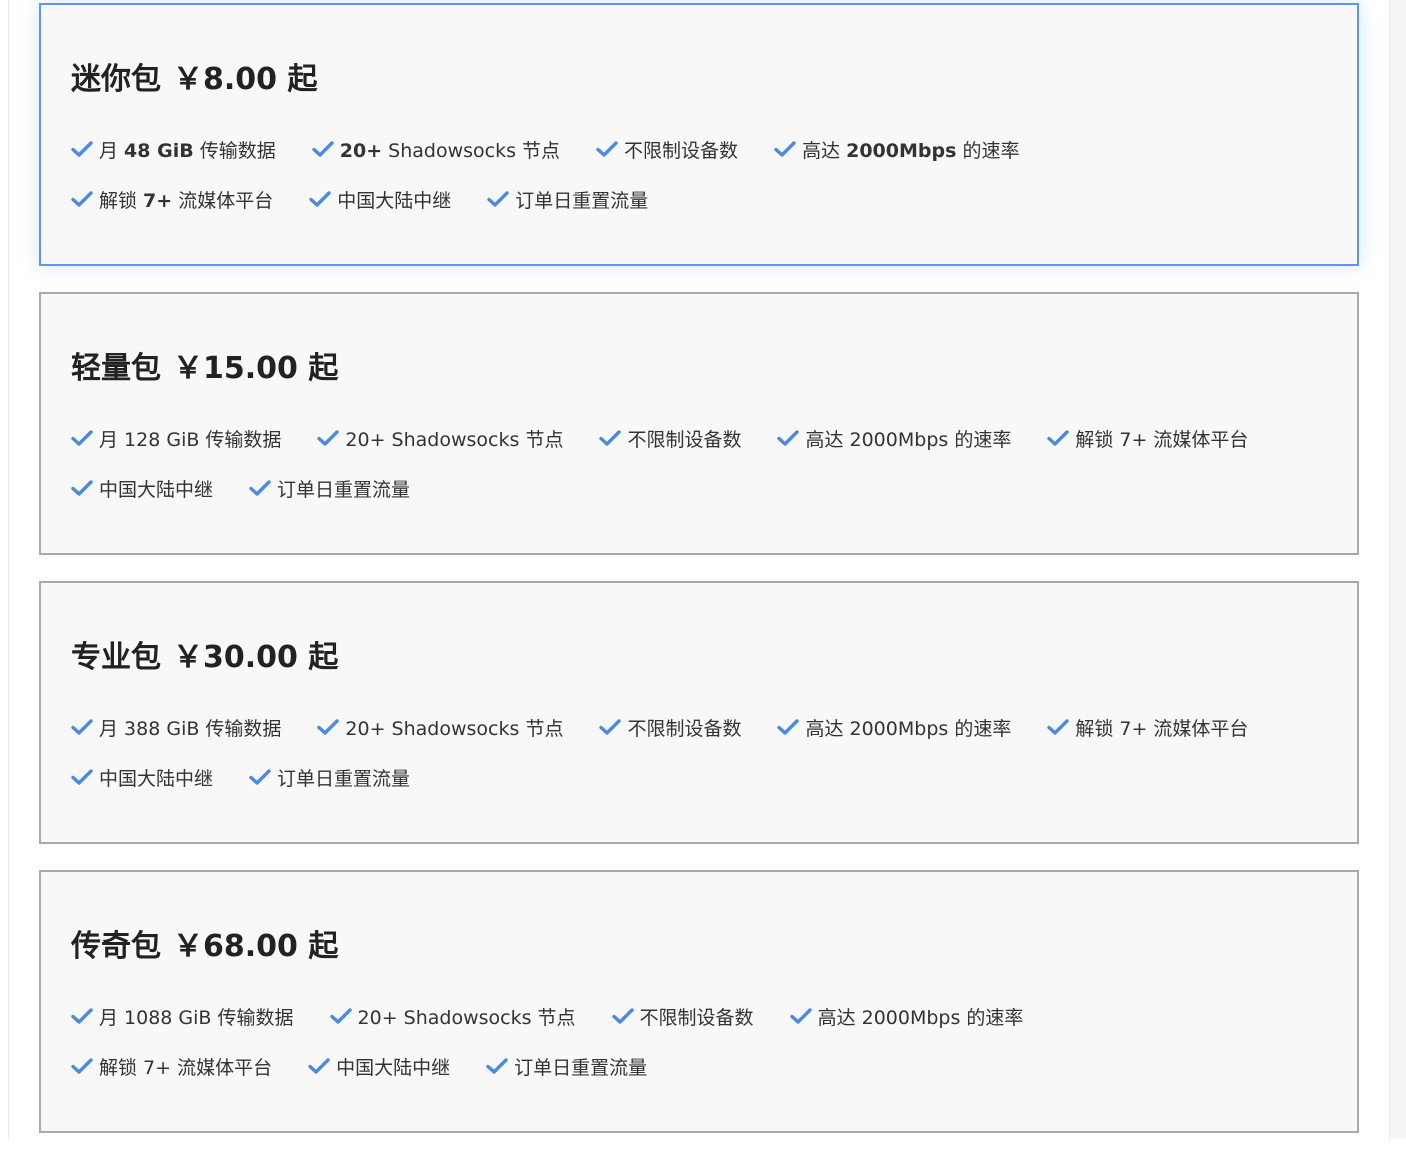 This screenshot has width=1406, height=1159. Describe the element at coordinates (116, 946) in the screenshot. I see `plan-name: 传奇包` at that location.